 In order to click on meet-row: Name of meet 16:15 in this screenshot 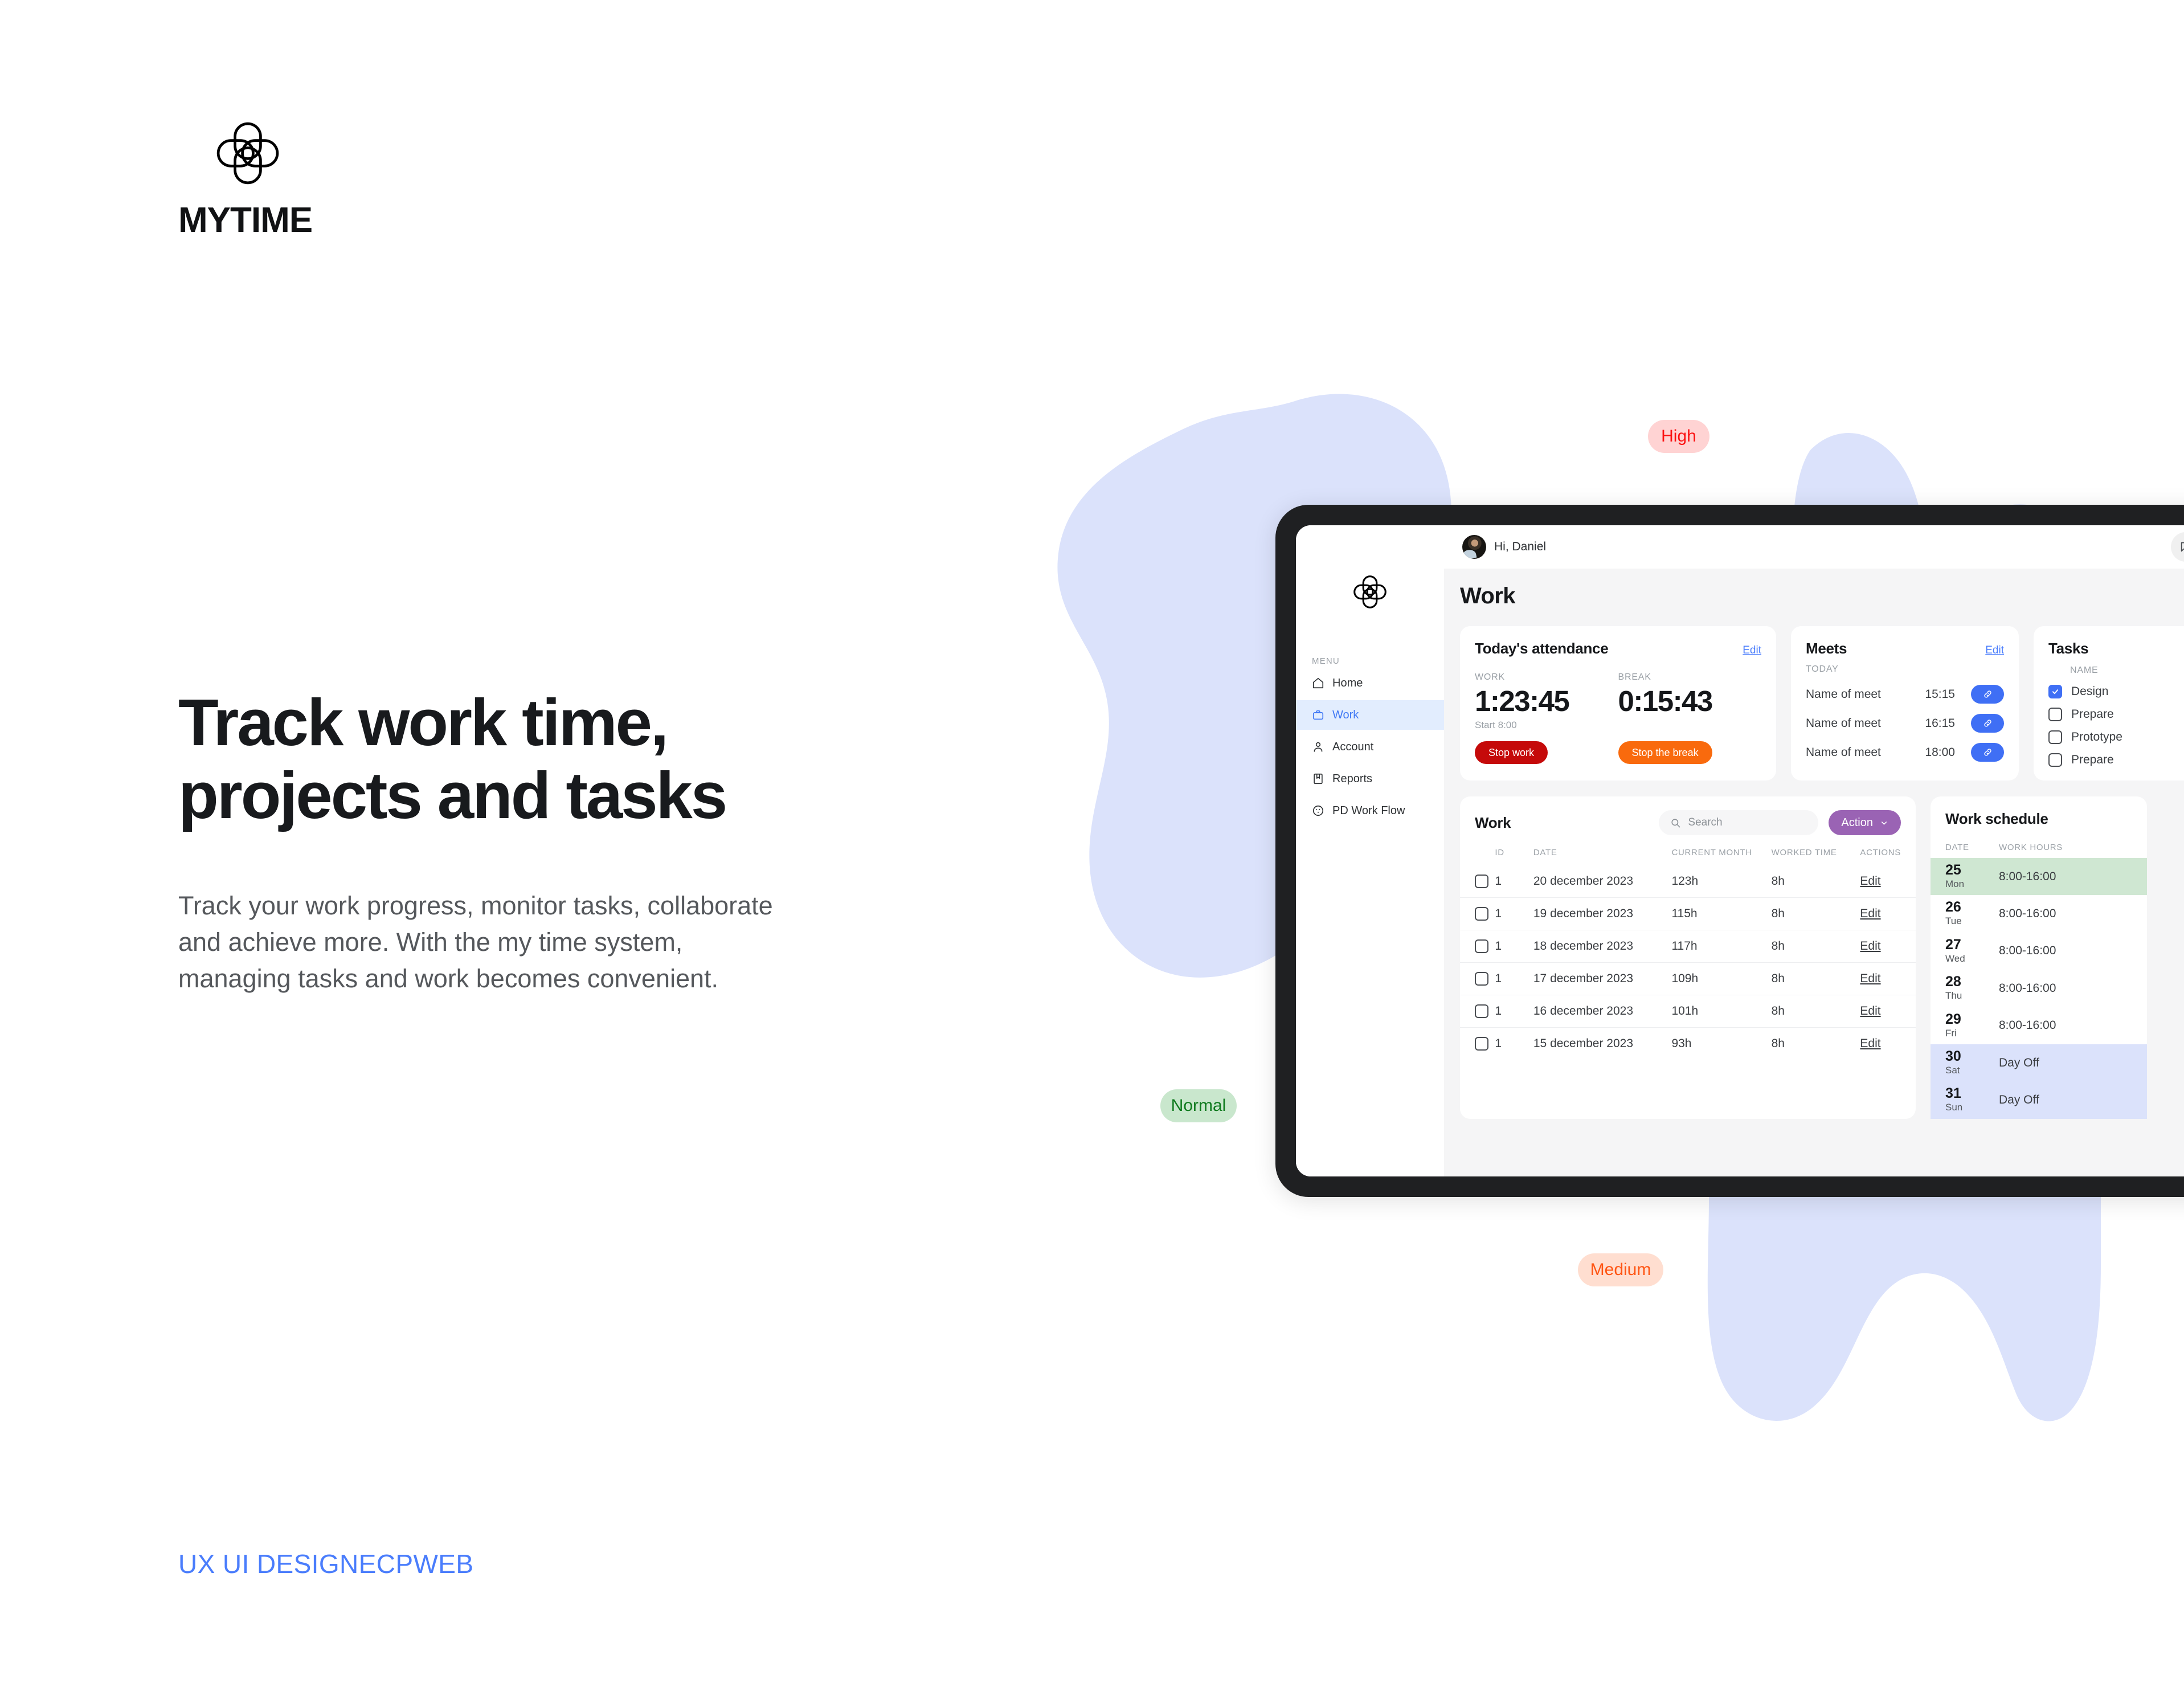, I will do `click(1905, 723)`.